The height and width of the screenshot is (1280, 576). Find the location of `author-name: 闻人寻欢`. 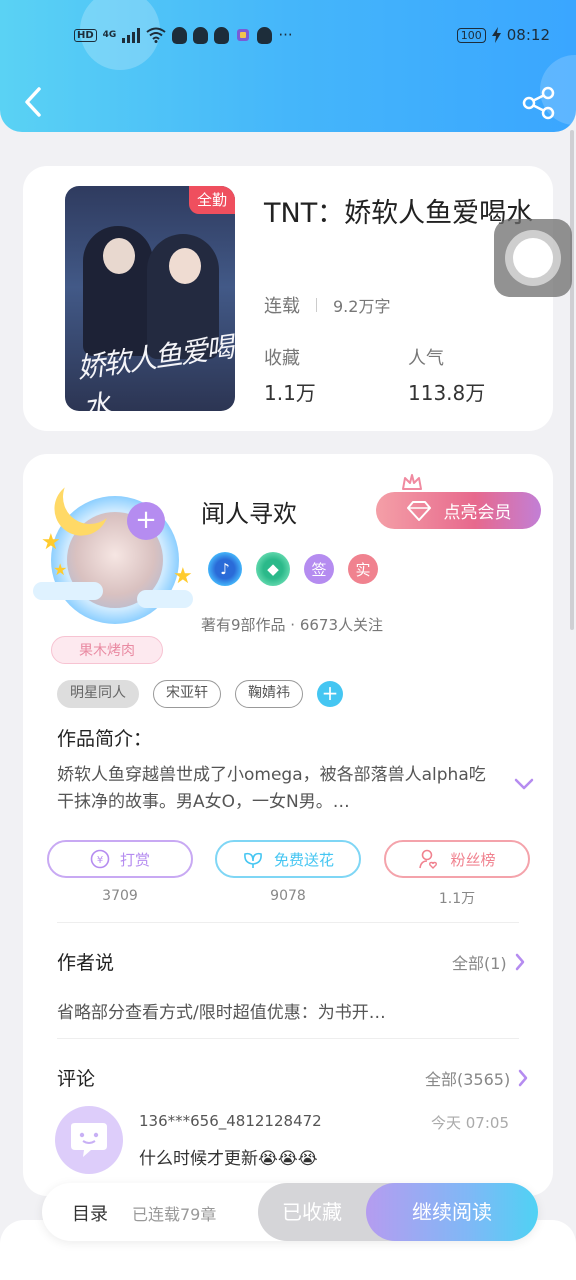

author-name: 闻人寻欢 is located at coordinates (249, 511).